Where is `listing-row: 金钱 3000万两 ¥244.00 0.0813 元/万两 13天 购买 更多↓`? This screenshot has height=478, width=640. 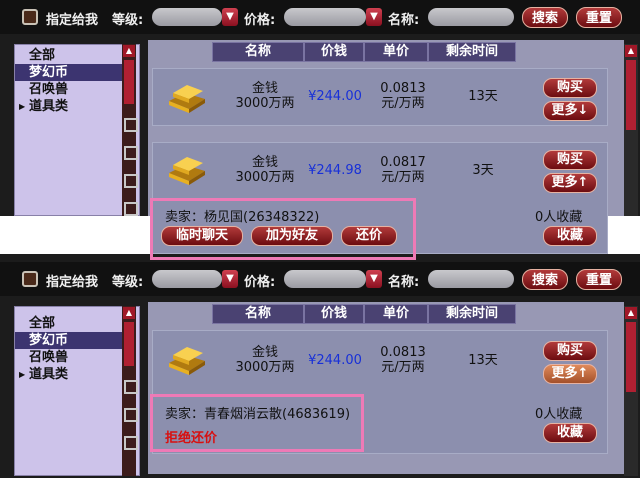 listing-row: 金钱 3000万两 ¥244.00 0.0813 元/万两 13天 购买 更多↓ is located at coordinates (380, 97).